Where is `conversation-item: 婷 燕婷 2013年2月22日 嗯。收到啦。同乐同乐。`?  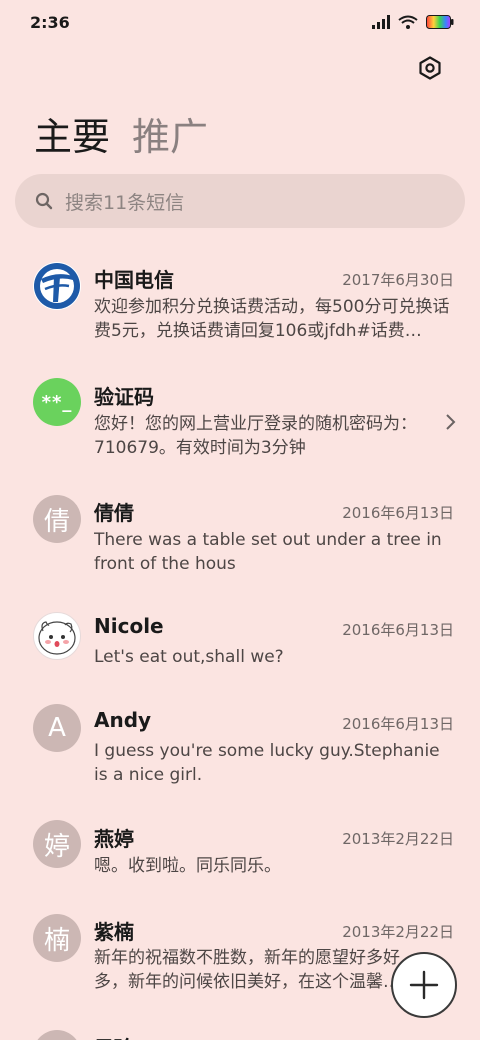
conversation-item: 婷 燕婷 2013年2月22日 嗯。收到啦。同乐同乐。 is located at coordinates (240, 853).